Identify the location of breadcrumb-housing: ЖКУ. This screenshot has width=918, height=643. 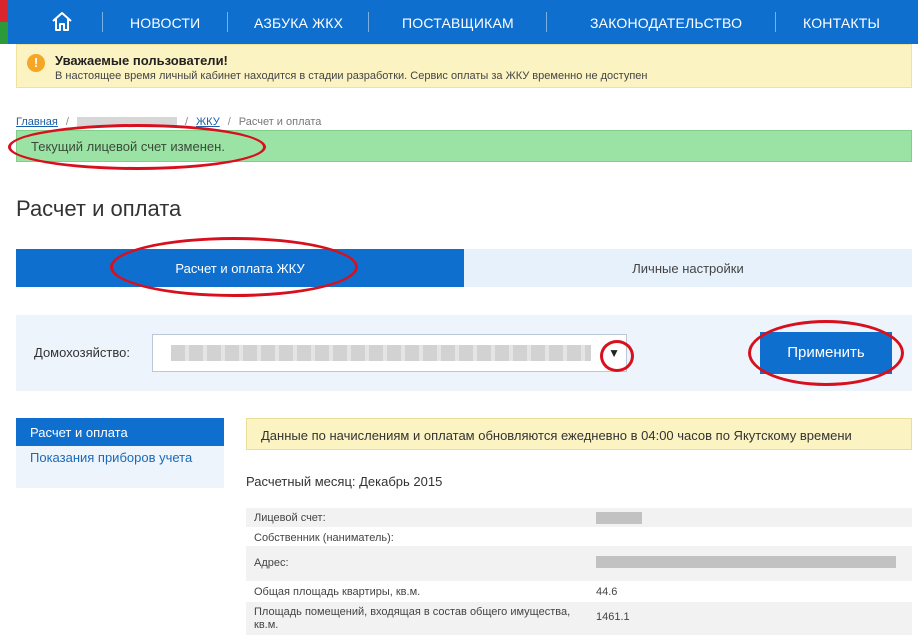
(208, 122).